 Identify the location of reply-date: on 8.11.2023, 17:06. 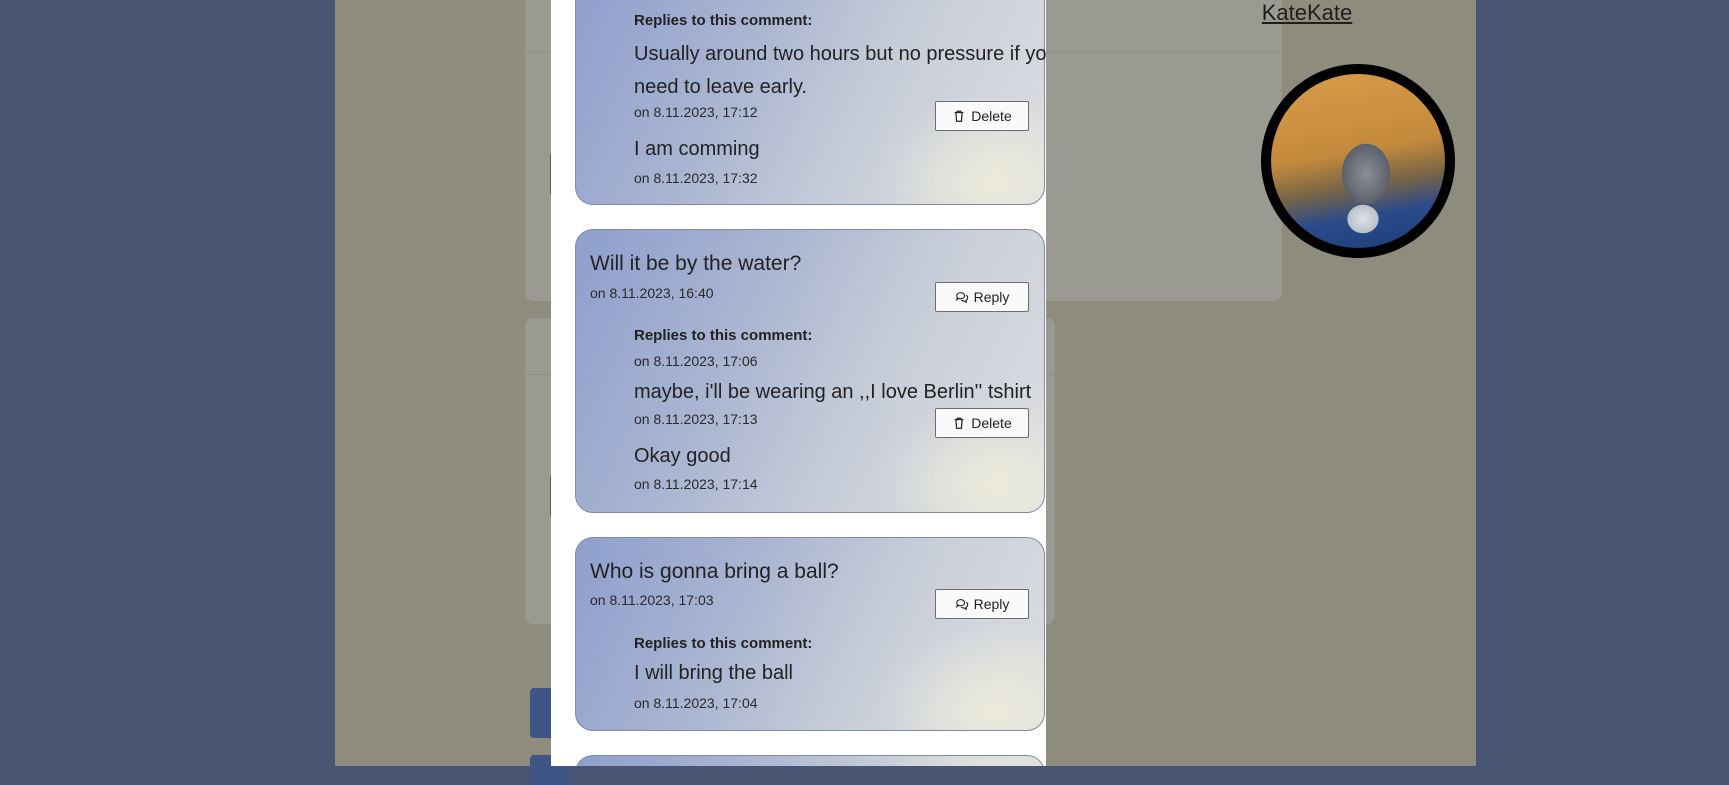
(696, 361).